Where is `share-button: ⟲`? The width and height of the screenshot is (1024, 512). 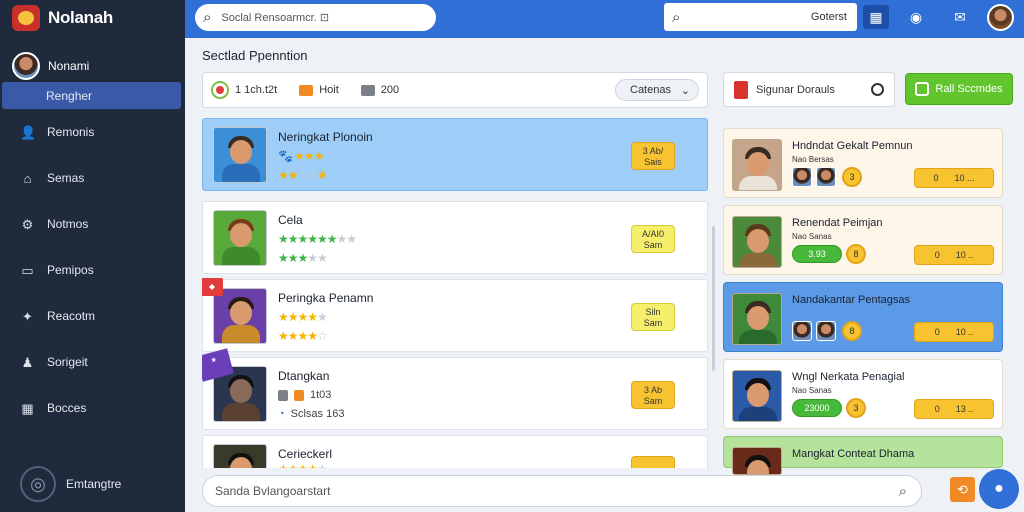 share-button: ⟲ is located at coordinates (962, 489).